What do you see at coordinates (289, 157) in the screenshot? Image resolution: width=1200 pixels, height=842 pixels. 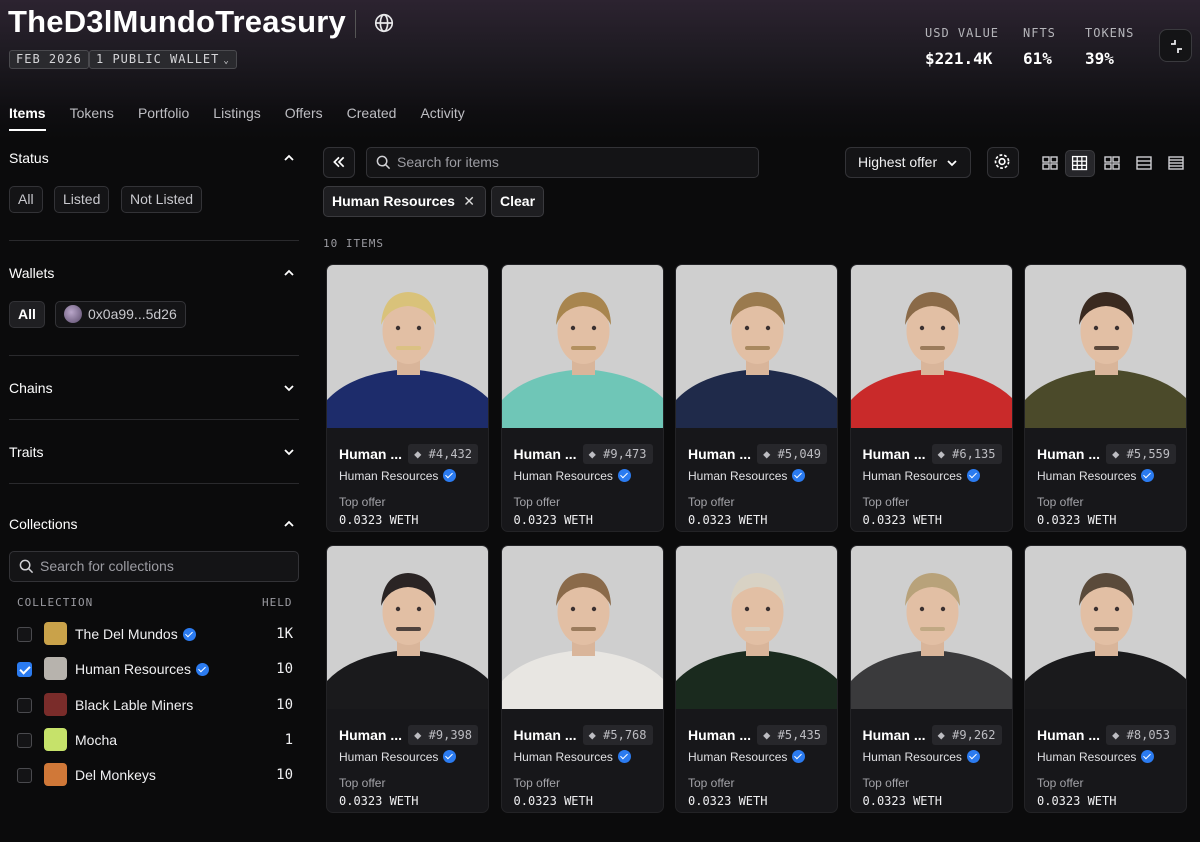 I see `chevron-up-icon` at bounding box center [289, 157].